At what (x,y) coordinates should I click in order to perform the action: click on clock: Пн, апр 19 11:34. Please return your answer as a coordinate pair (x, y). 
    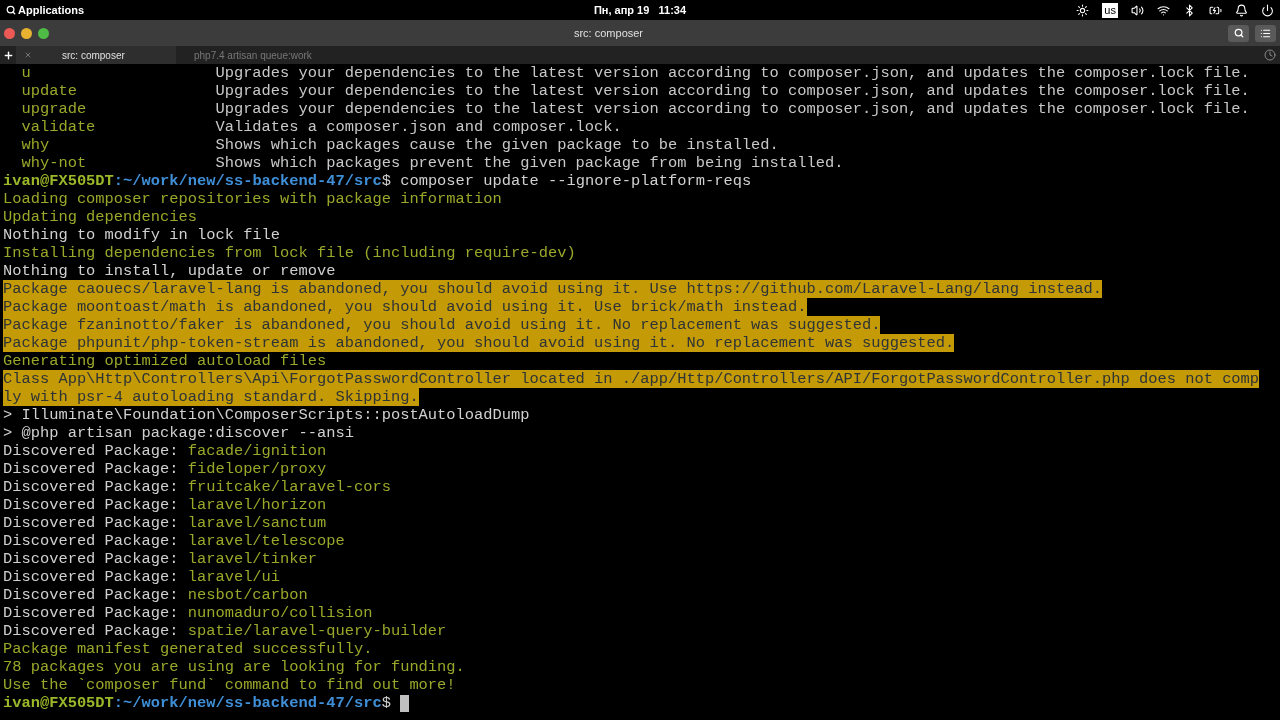
    Looking at the image, I should click on (640, 10).